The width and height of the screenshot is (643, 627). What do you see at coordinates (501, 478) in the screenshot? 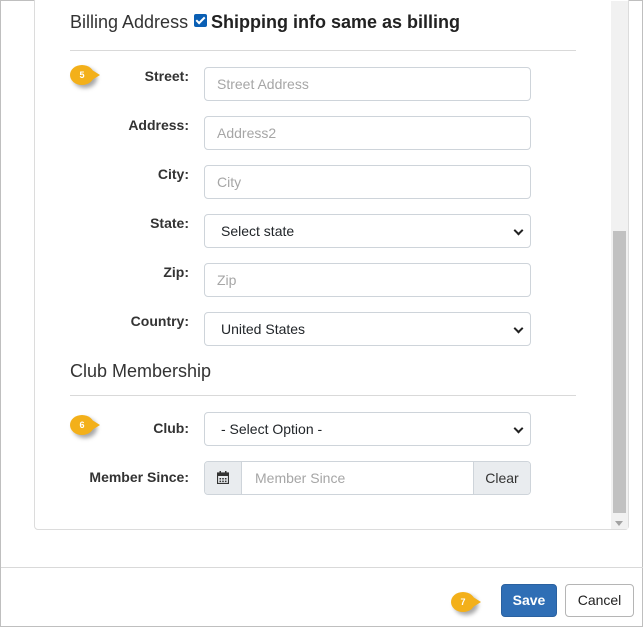
I see `clear-date-button: Clear` at bounding box center [501, 478].